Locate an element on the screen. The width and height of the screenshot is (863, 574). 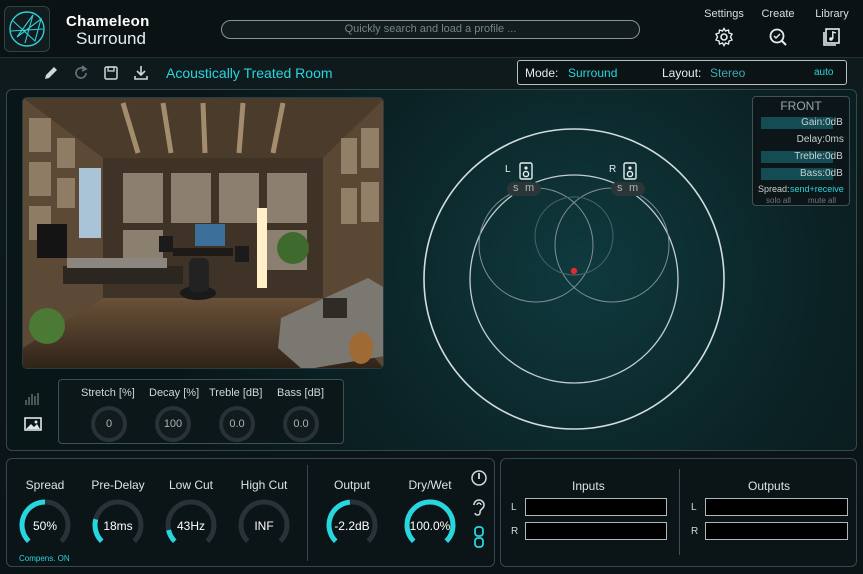
link-icon is located at coordinates (479, 537).